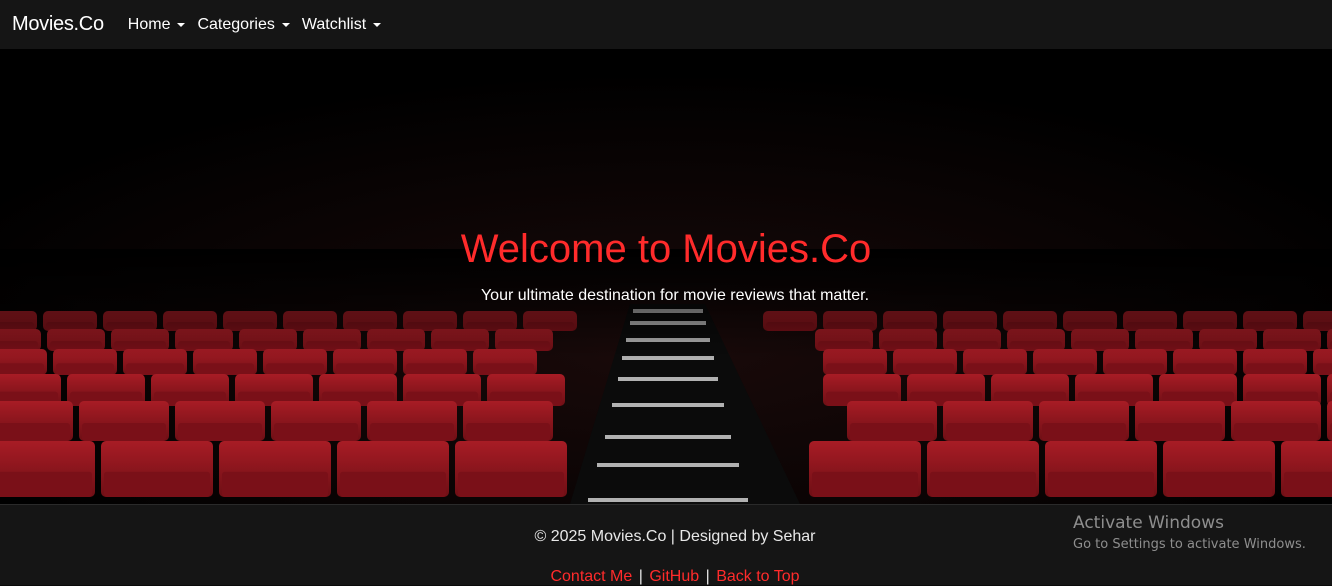  I want to click on watermark-title: Activate Windows, so click(1148, 523).